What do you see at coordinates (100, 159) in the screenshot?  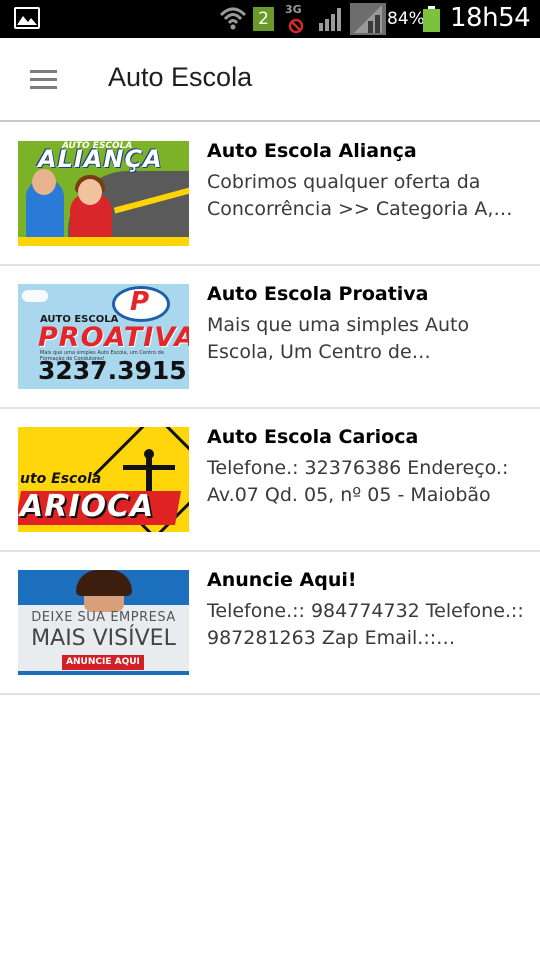 I see `image-brand: ALIANÇA` at bounding box center [100, 159].